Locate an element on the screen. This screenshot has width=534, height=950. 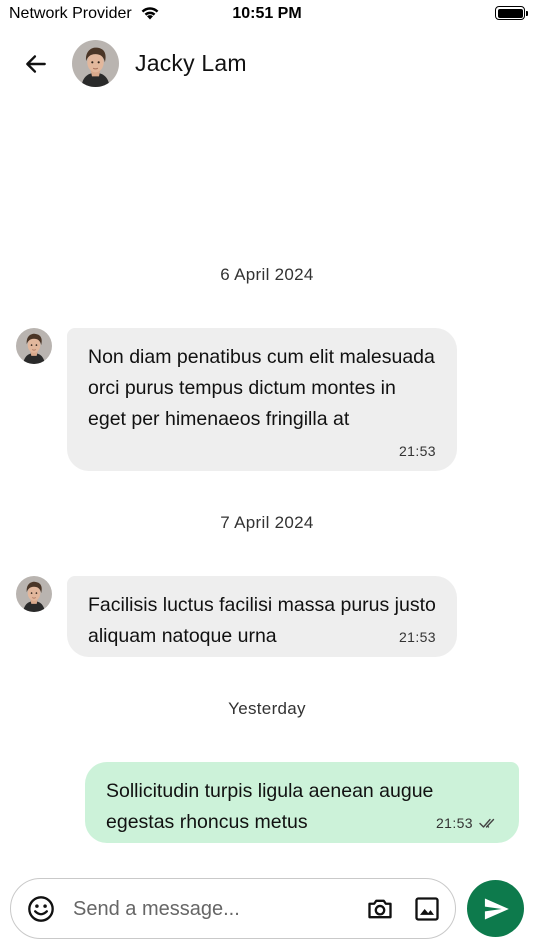
image-icon is located at coordinates (427, 909).